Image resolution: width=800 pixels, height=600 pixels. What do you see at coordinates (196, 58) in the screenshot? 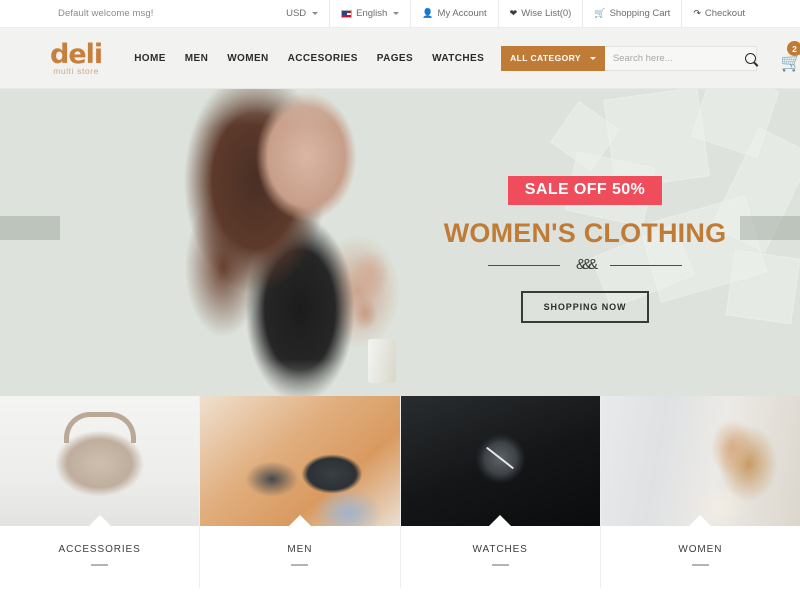
I see `nav-item-men: MEN` at bounding box center [196, 58].